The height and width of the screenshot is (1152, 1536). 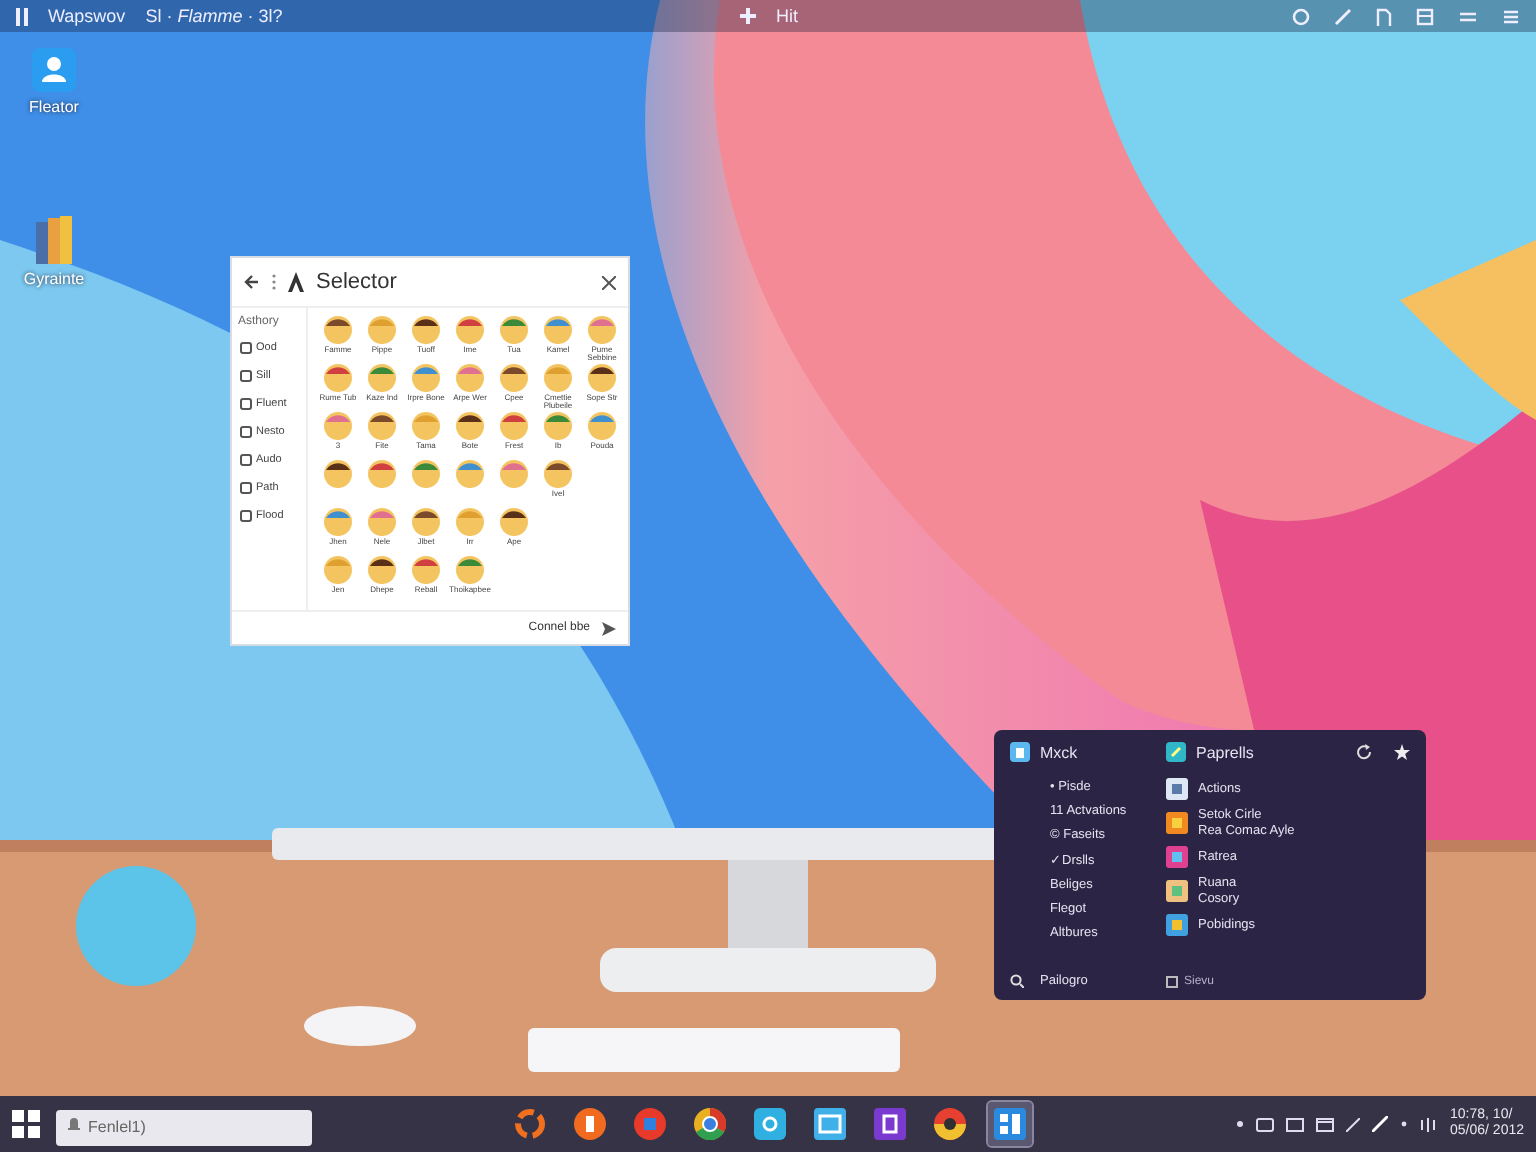 What do you see at coordinates (609, 628) in the screenshot?
I see `send-icon` at bounding box center [609, 628].